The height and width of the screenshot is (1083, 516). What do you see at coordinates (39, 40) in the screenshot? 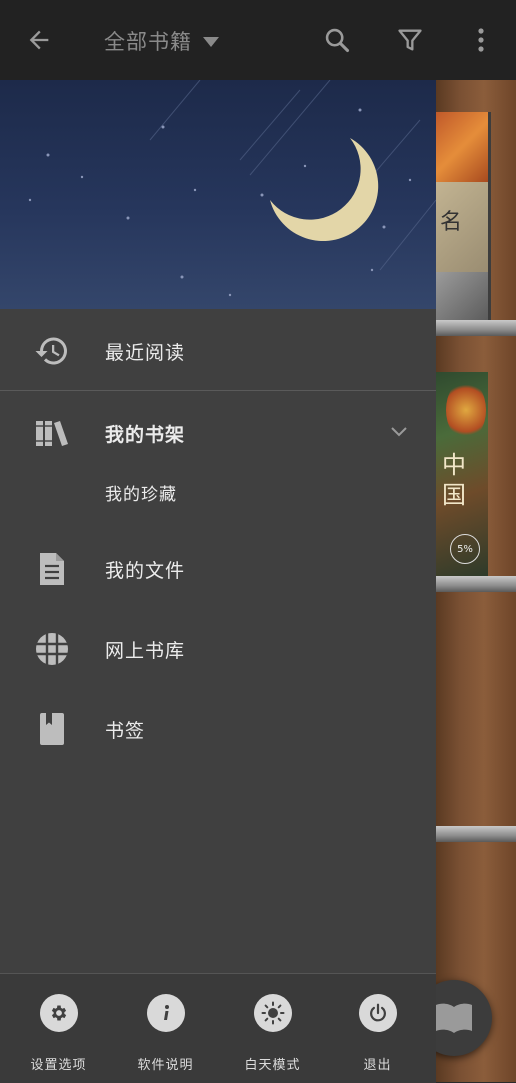
I see `arrow-left-icon` at bounding box center [39, 40].